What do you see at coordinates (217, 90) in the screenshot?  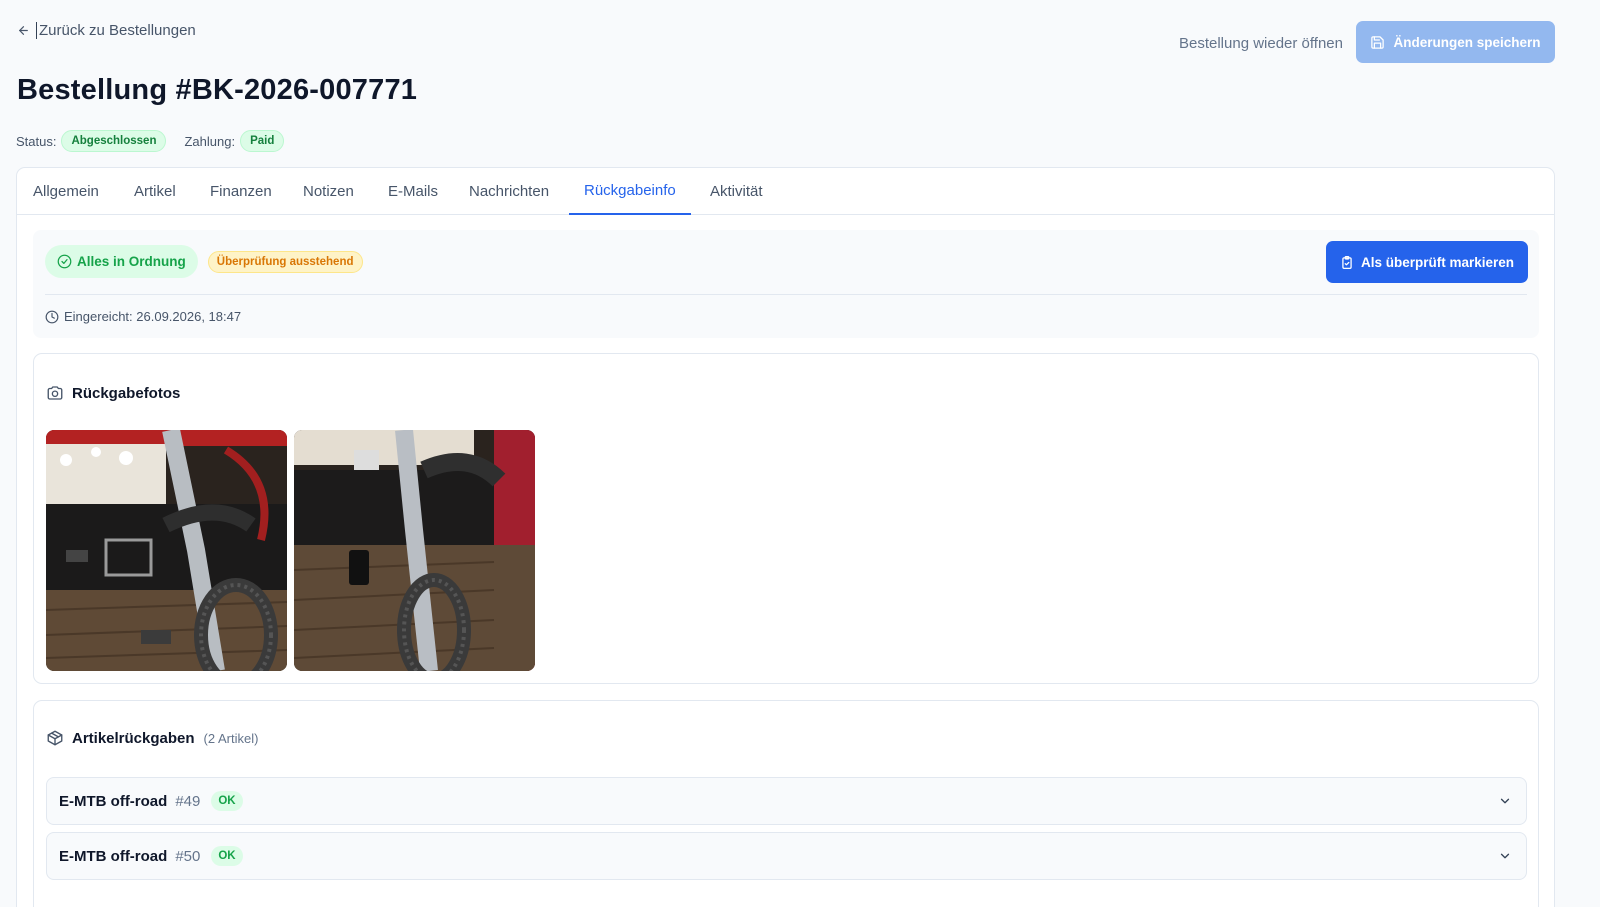 I see `page-title: Bestellung #BK-2026-007771` at bounding box center [217, 90].